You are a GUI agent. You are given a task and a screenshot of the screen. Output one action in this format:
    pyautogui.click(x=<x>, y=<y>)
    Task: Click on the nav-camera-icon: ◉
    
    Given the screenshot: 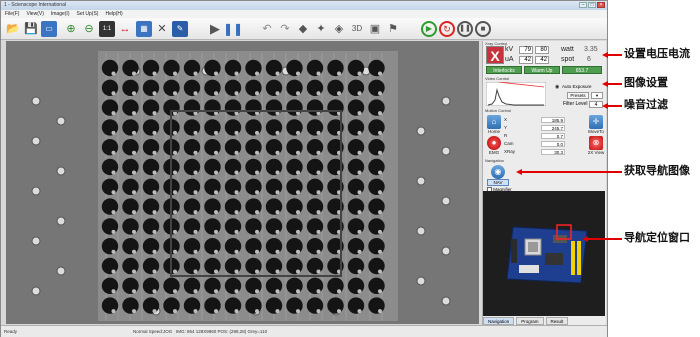 What is the action you would take?
    pyautogui.click(x=498, y=172)
    